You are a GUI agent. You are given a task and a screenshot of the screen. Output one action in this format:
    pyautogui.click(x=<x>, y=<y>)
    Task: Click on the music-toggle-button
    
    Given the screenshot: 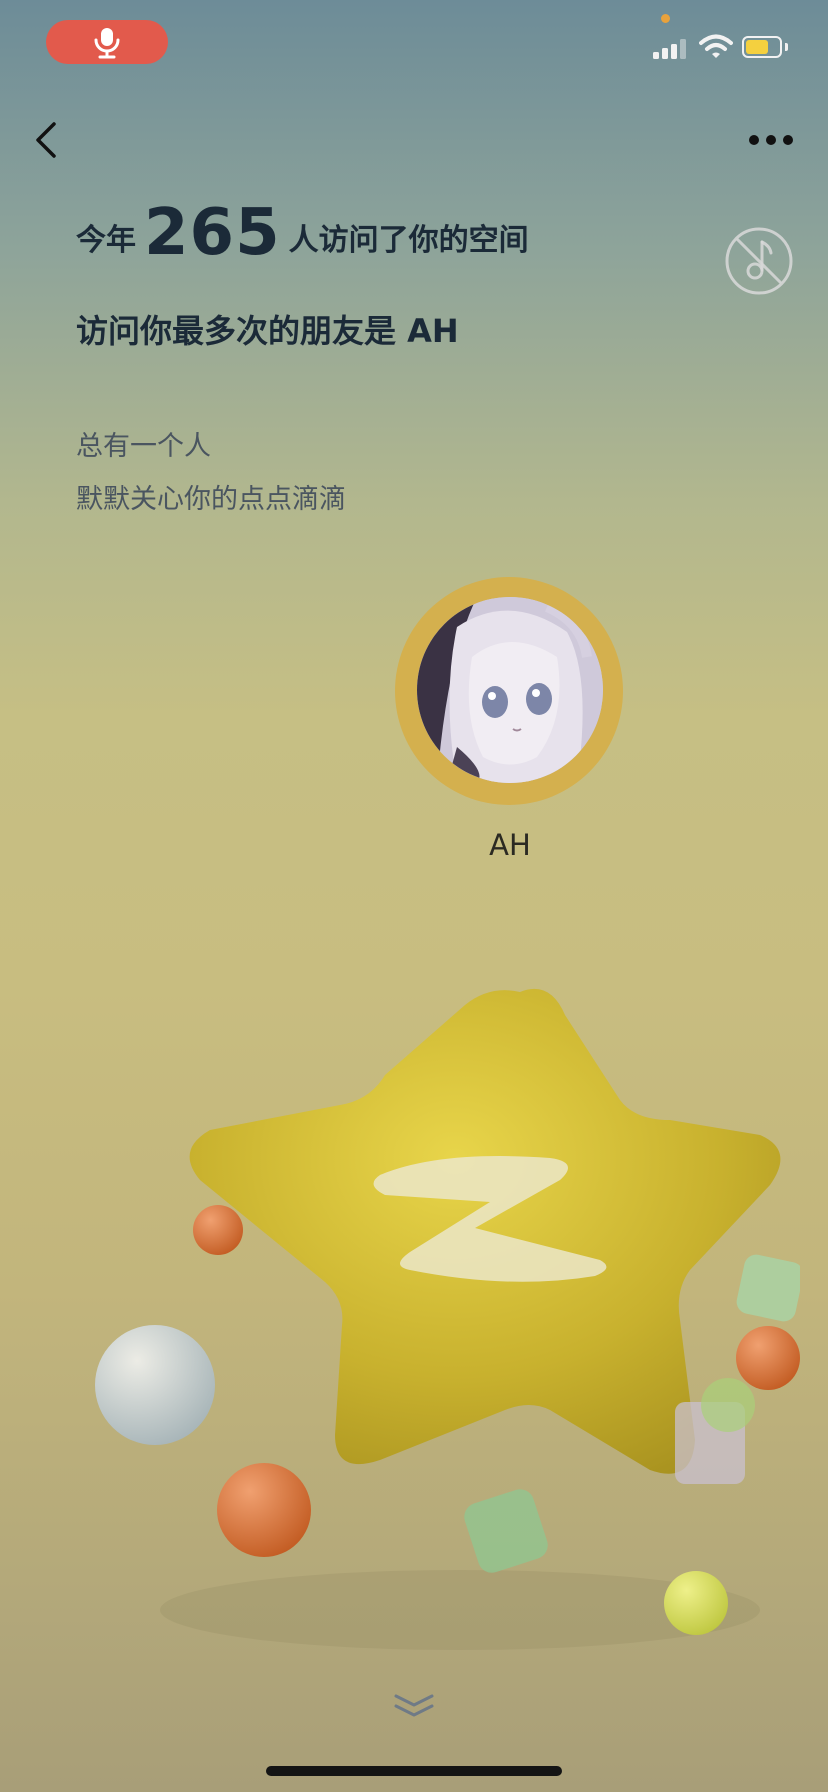 What is the action you would take?
    pyautogui.click(x=759, y=261)
    